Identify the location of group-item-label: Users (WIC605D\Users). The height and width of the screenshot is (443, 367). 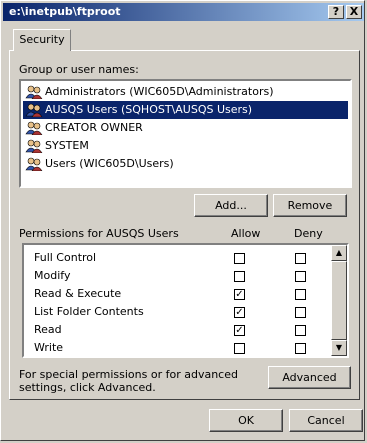
(109, 163).